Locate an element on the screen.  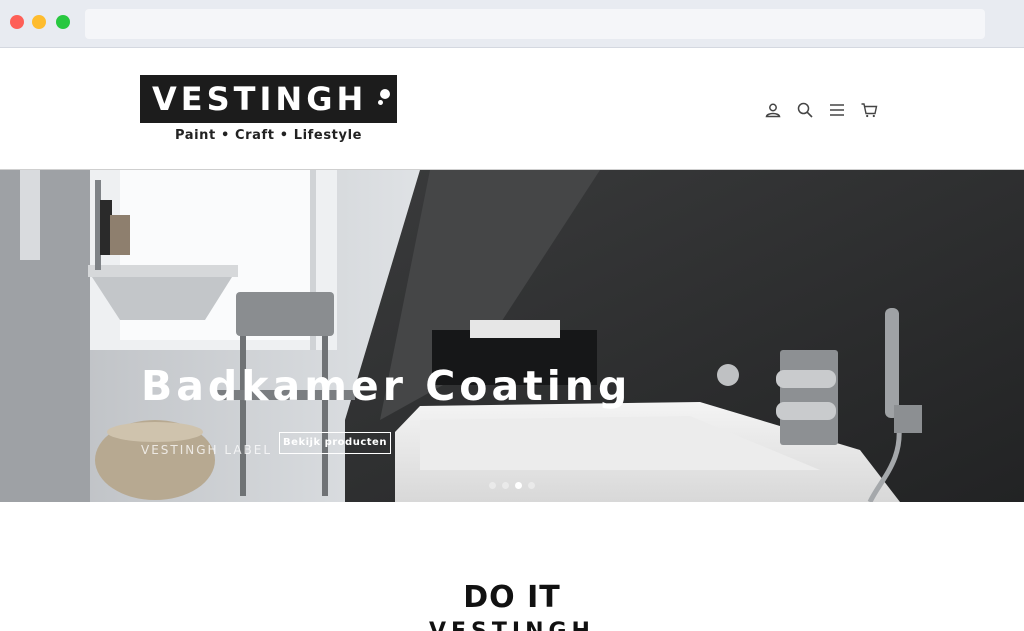
site-logo: VESTINGH Paint • Craft • Lifestyle is located at coordinates (268, 110).